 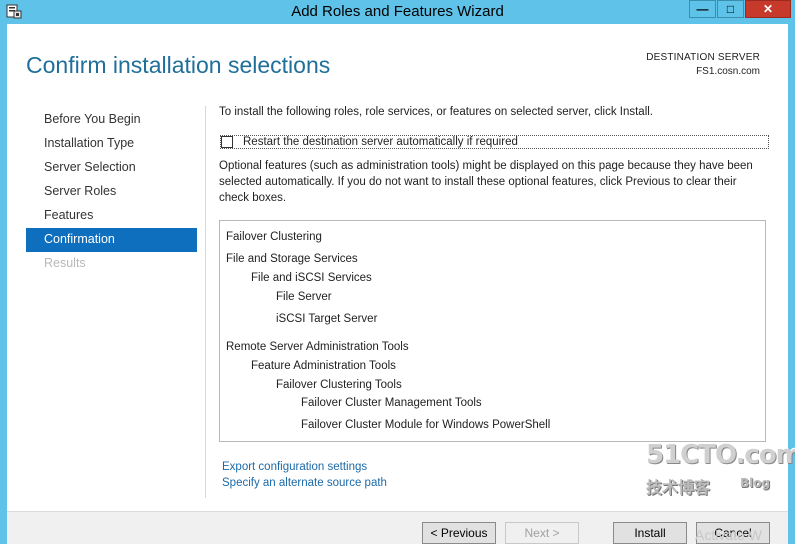 What do you see at coordinates (111, 144) in the screenshot?
I see `nav-item-installation-type: Installation Type` at bounding box center [111, 144].